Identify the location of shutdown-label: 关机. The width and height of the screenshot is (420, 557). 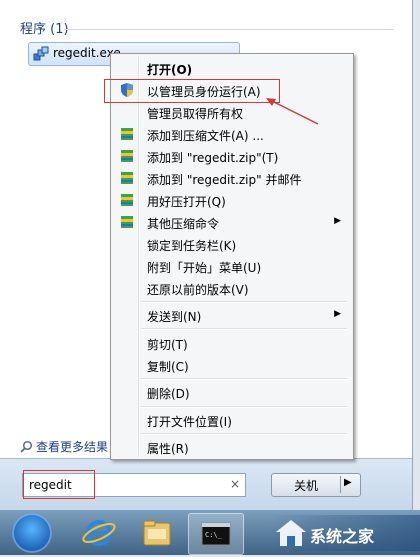
(305, 486).